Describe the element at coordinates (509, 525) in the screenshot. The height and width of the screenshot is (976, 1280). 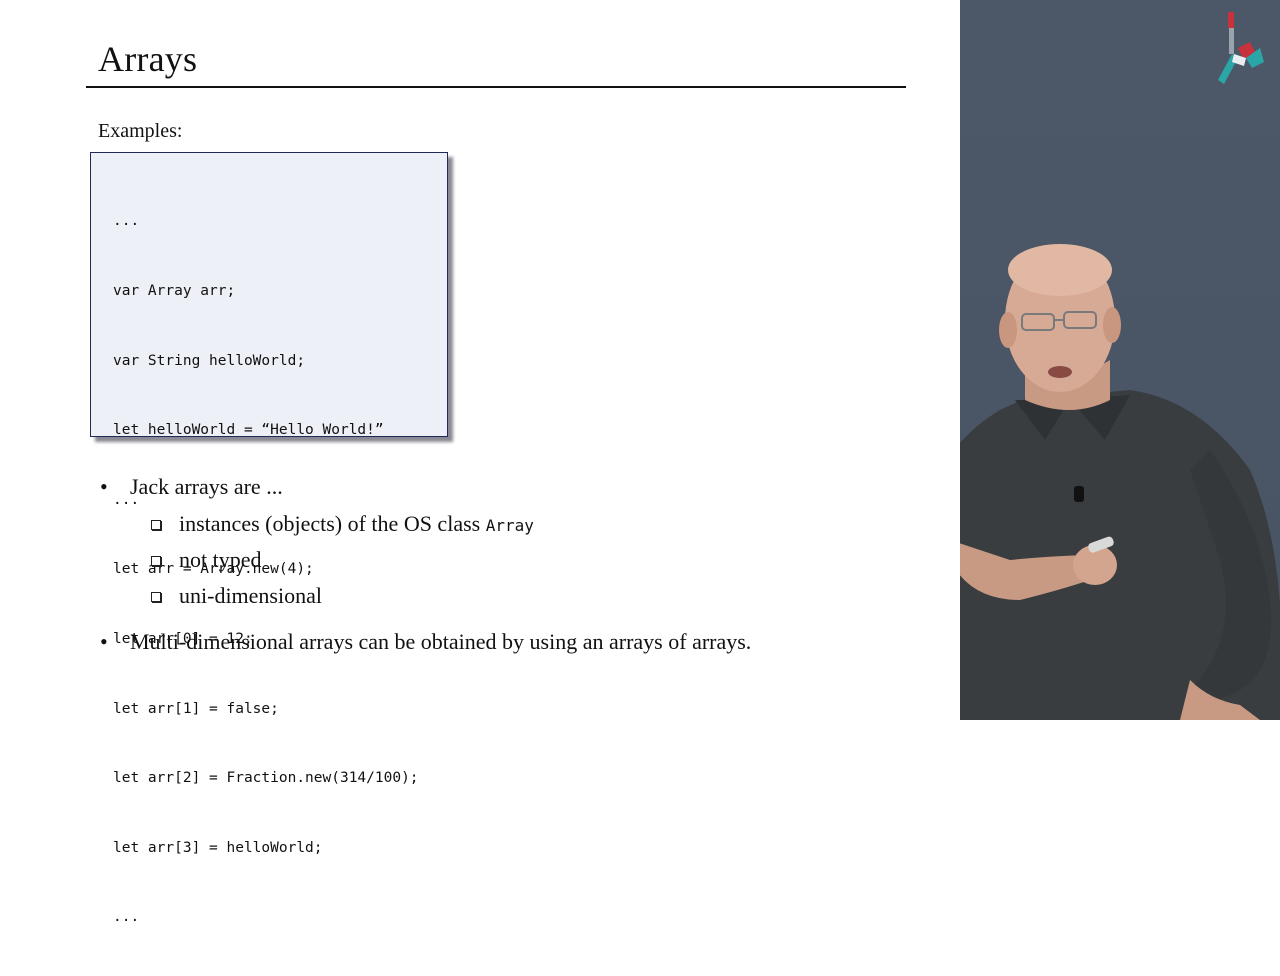
I see `inline-code-array: Array` at that location.